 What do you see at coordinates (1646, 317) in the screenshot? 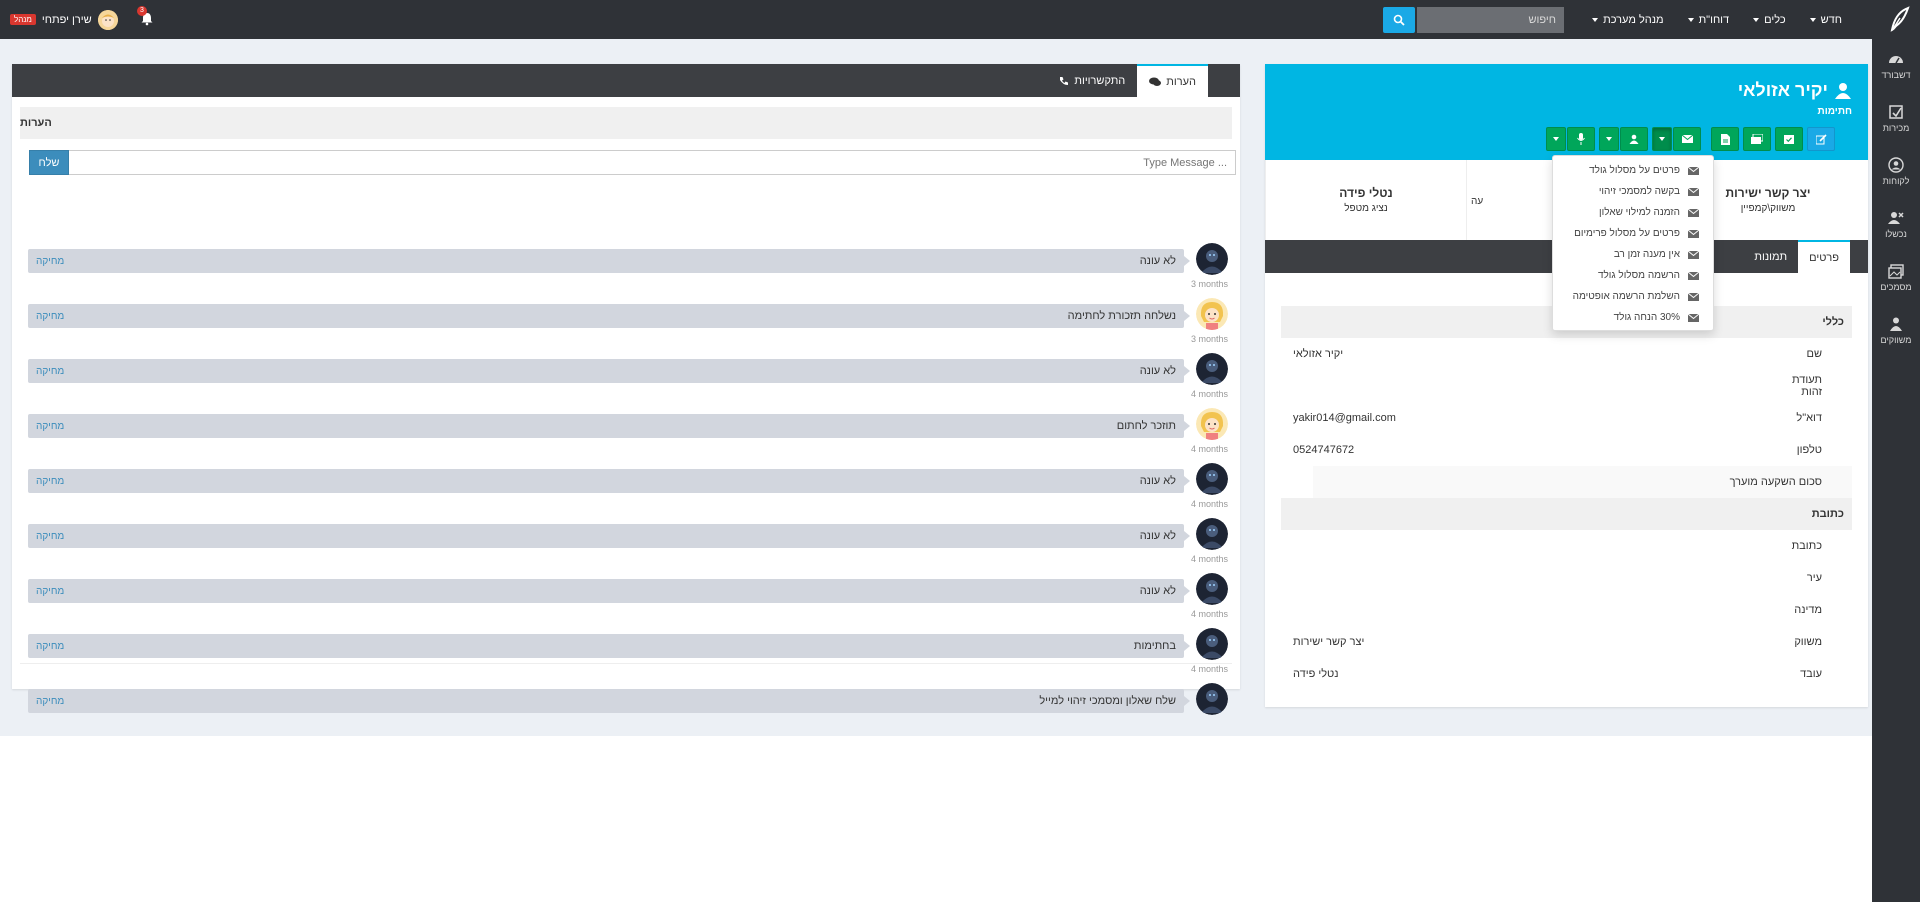
I see `dropdown-item-label: 30% הנחה גולד` at bounding box center [1646, 317].